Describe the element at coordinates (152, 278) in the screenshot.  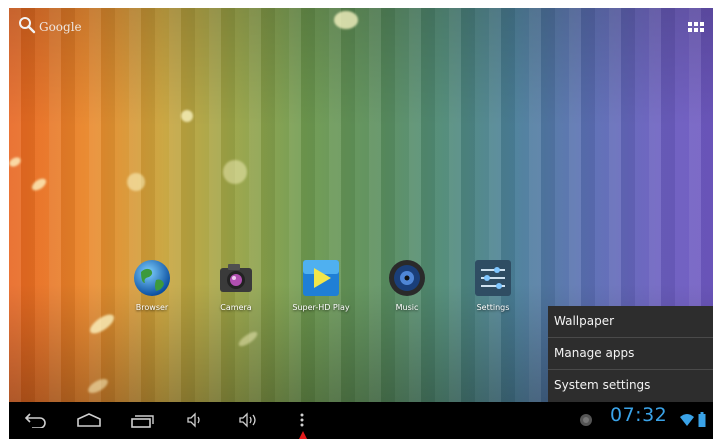
I see `globe-icon` at that location.